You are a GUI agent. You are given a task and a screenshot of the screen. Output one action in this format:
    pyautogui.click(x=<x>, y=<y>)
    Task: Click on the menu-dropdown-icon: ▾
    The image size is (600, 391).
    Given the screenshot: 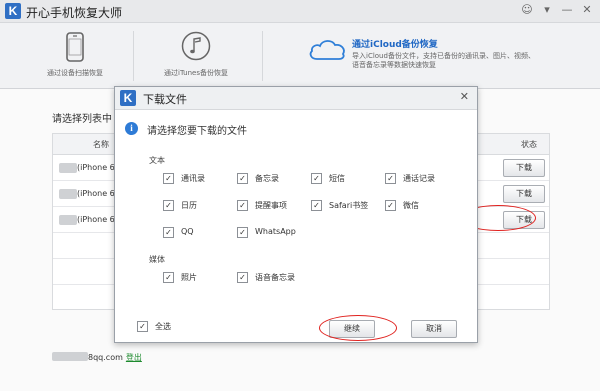 What is the action you would take?
    pyautogui.click(x=547, y=10)
    